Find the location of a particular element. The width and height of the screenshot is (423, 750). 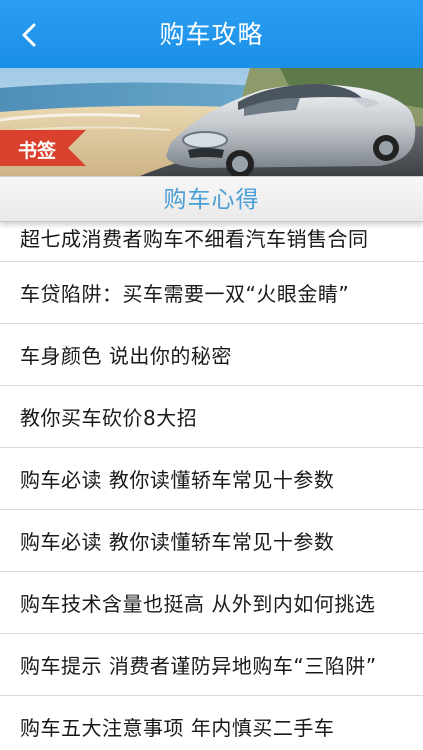

page-title: 购车攻略 is located at coordinates (211, 34).